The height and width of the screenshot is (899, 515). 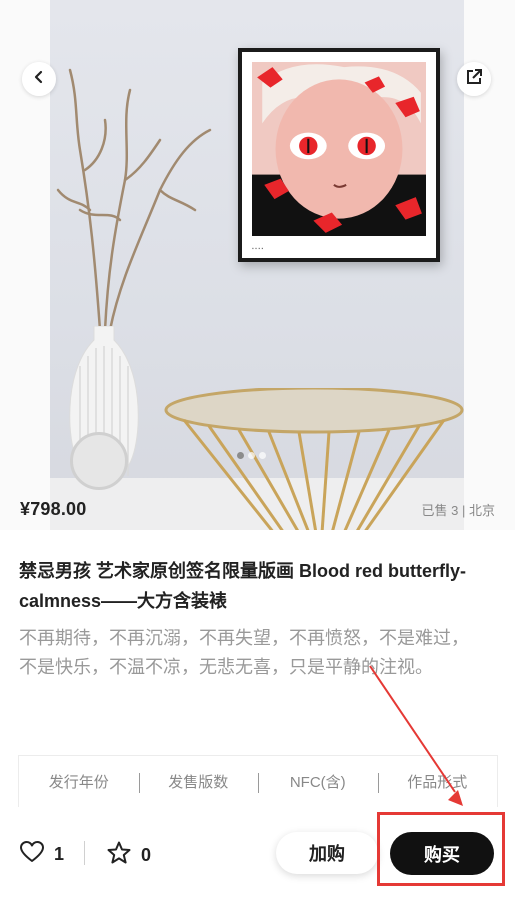 I want to click on dry-branches, so click(x=134, y=200).